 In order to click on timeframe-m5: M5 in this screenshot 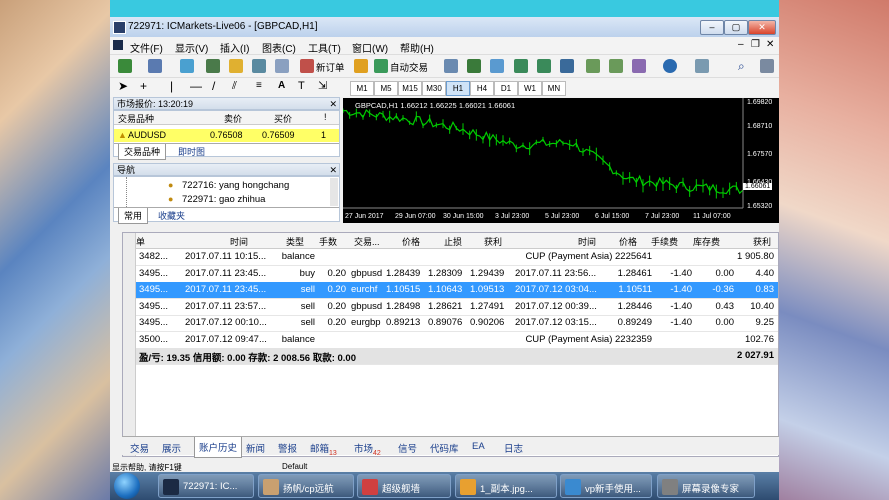, I will do `click(386, 88)`.